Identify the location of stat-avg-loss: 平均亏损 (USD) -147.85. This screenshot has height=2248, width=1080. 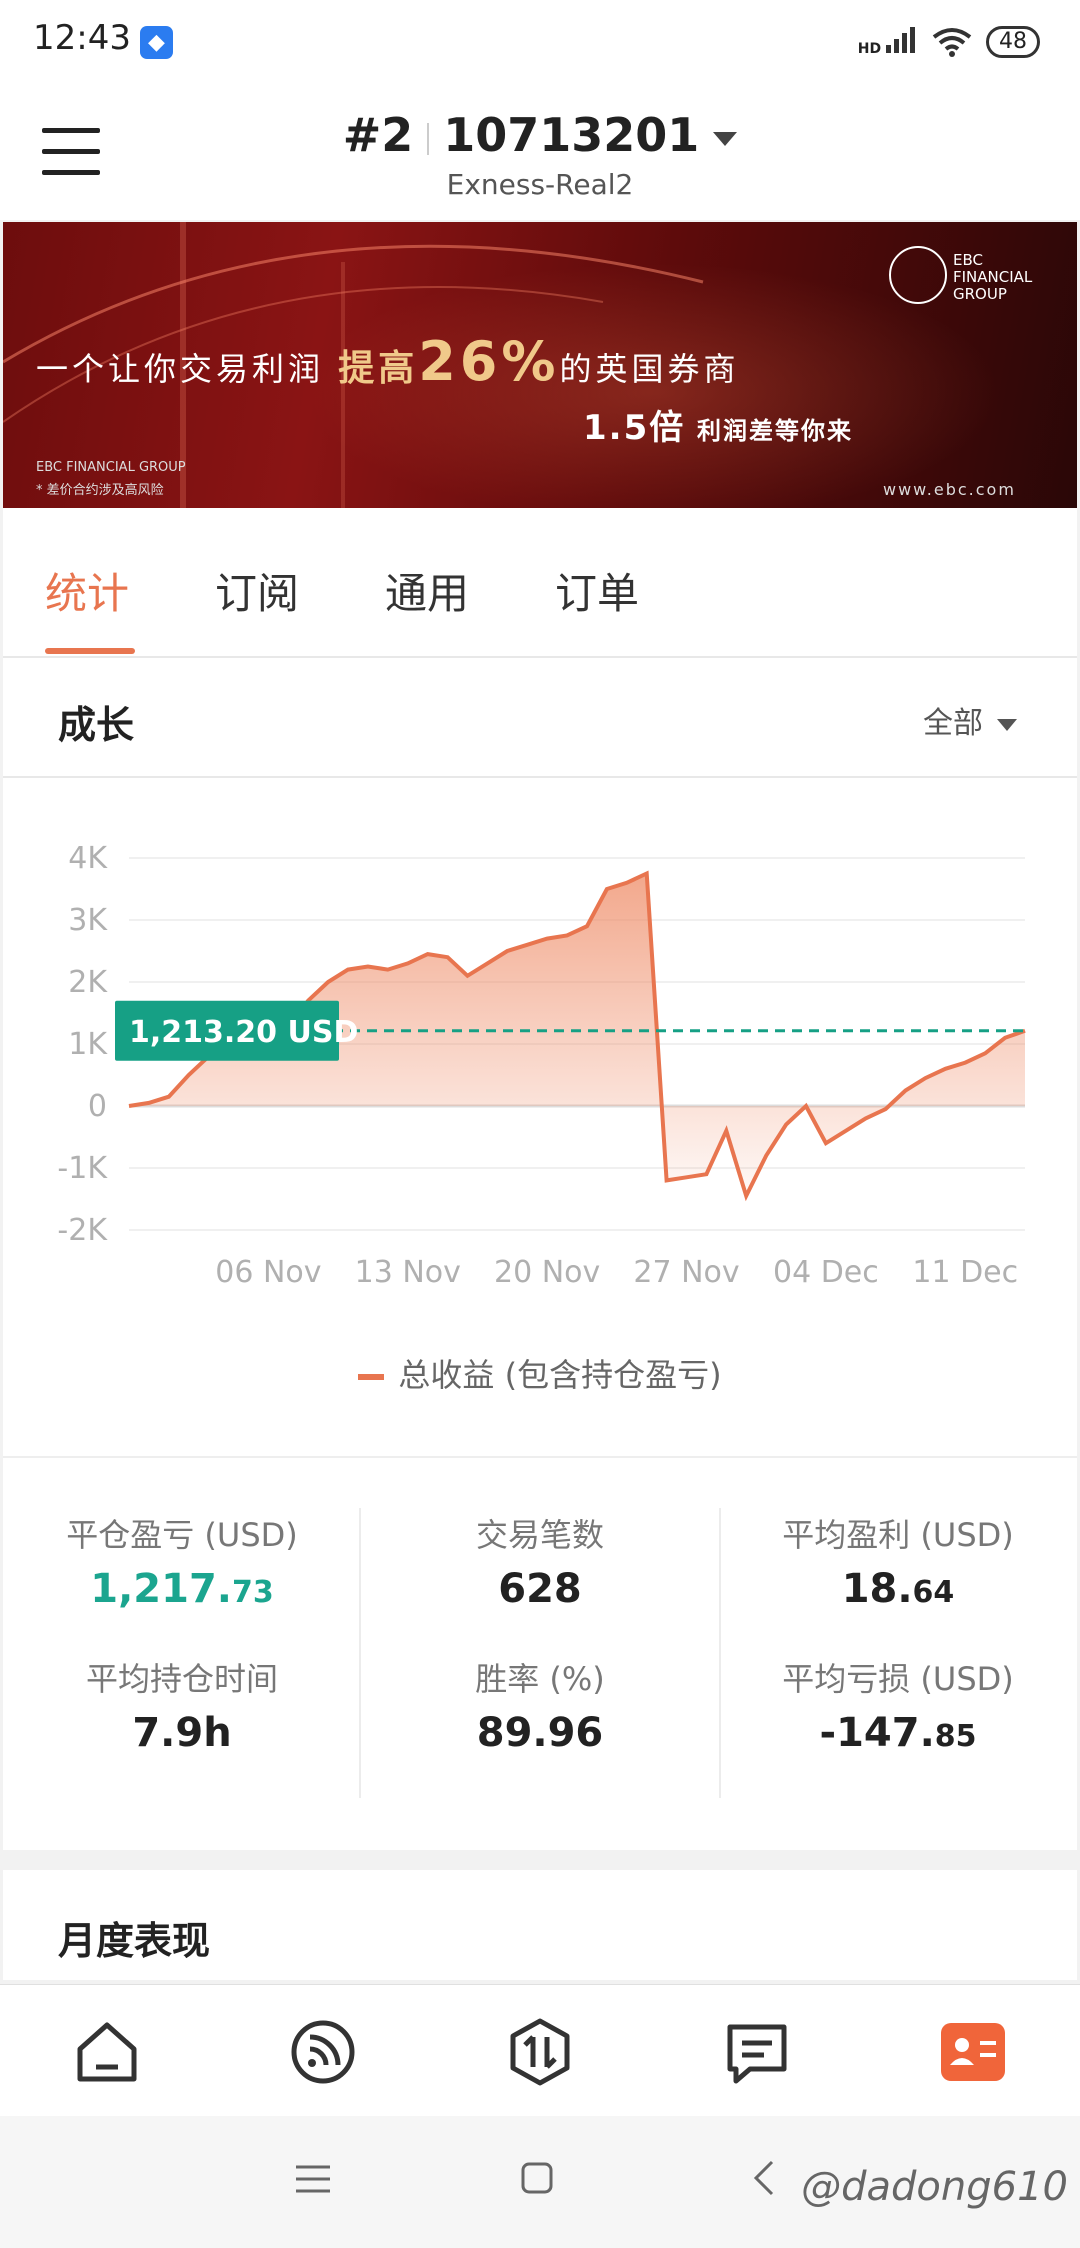
(898, 1708).